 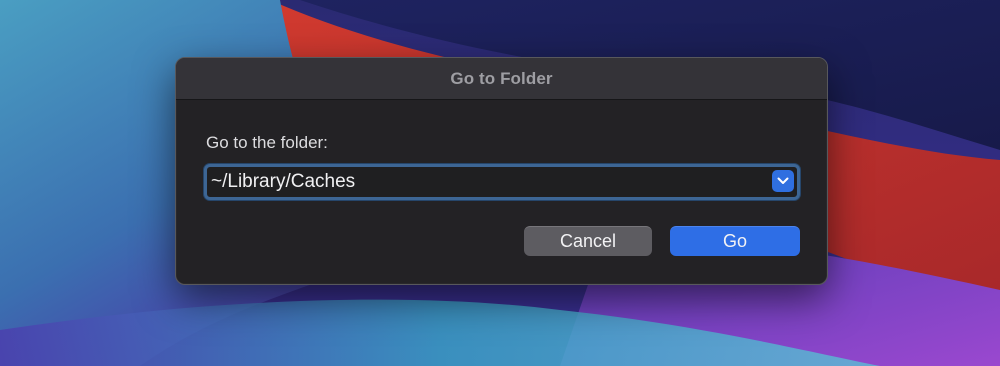 I want to click on path-history-dropdown-button, so click(x=783, y=181).